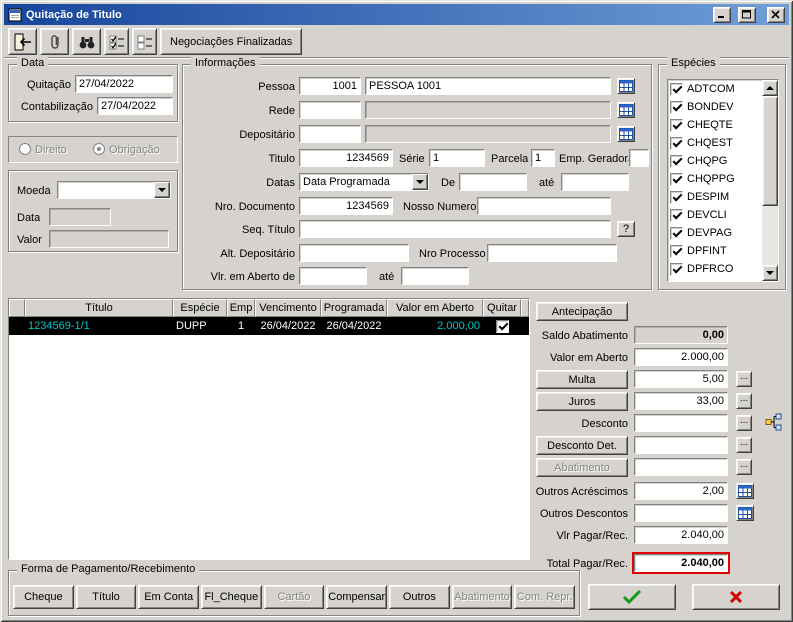 The width and height of the screenshot is (793, 622). What do you see at coordinates (681, 379) in the screenshot?
I see `multa-field` at bounding box center [681, 379].